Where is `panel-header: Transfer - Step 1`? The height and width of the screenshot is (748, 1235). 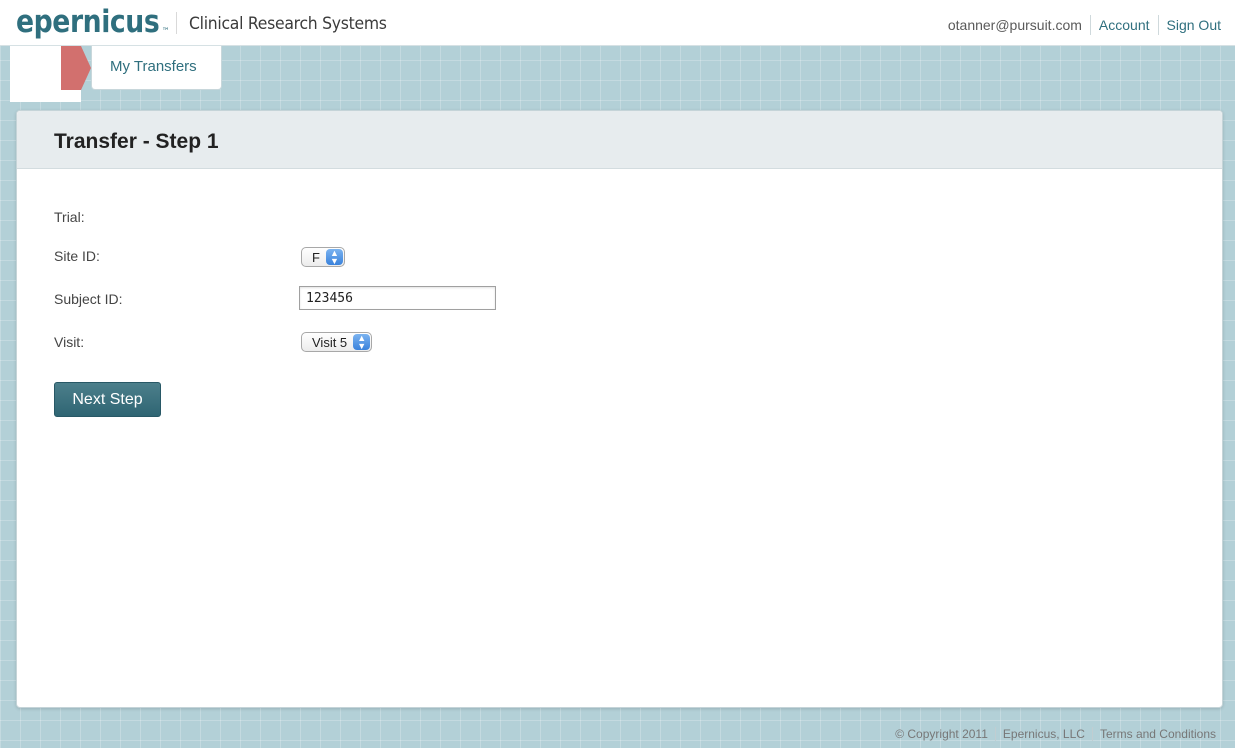
panel-header: Transfer - Step 1 is located at coordinates (619, 140).